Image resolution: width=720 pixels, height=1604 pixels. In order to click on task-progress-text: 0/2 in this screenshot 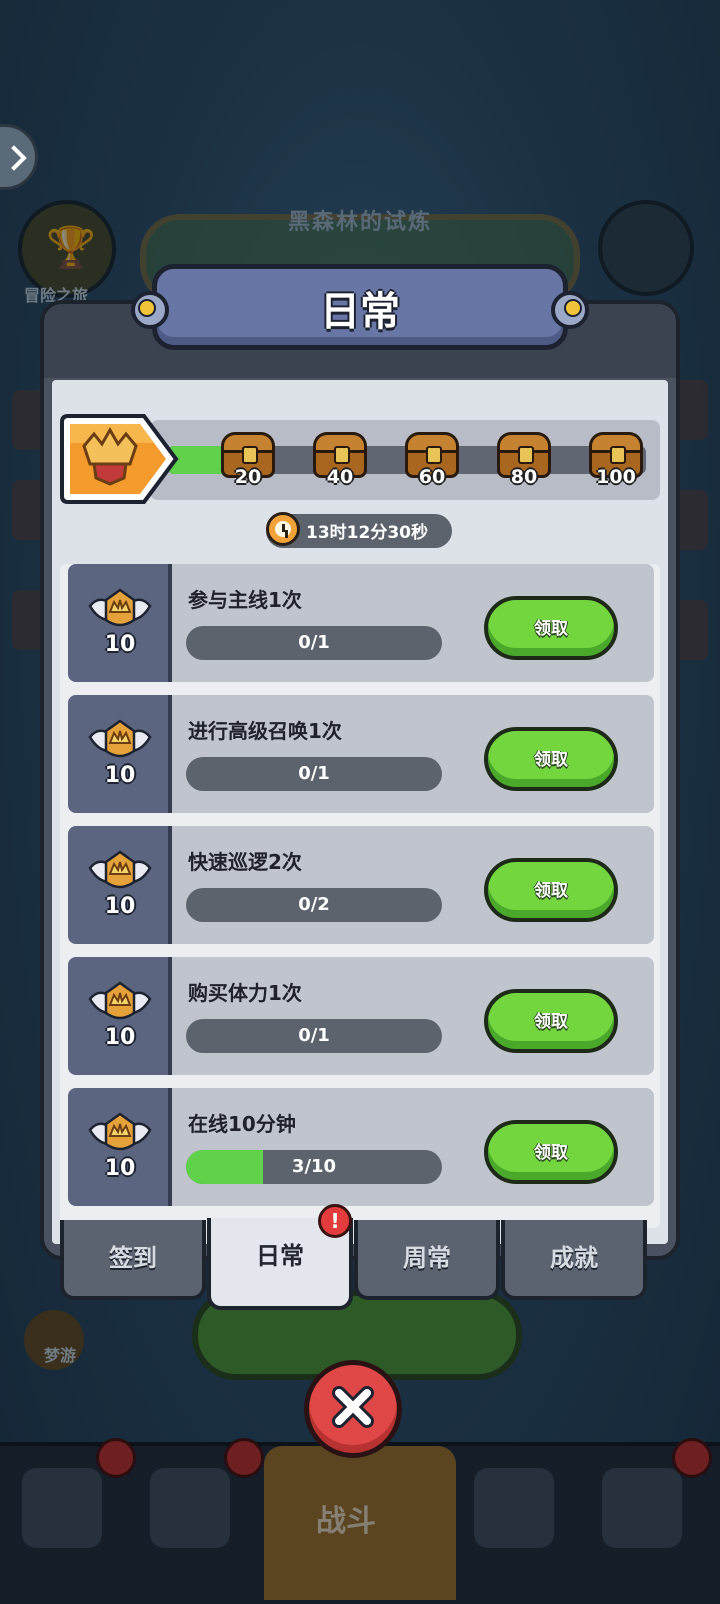, I will do `click(314, 904)`.